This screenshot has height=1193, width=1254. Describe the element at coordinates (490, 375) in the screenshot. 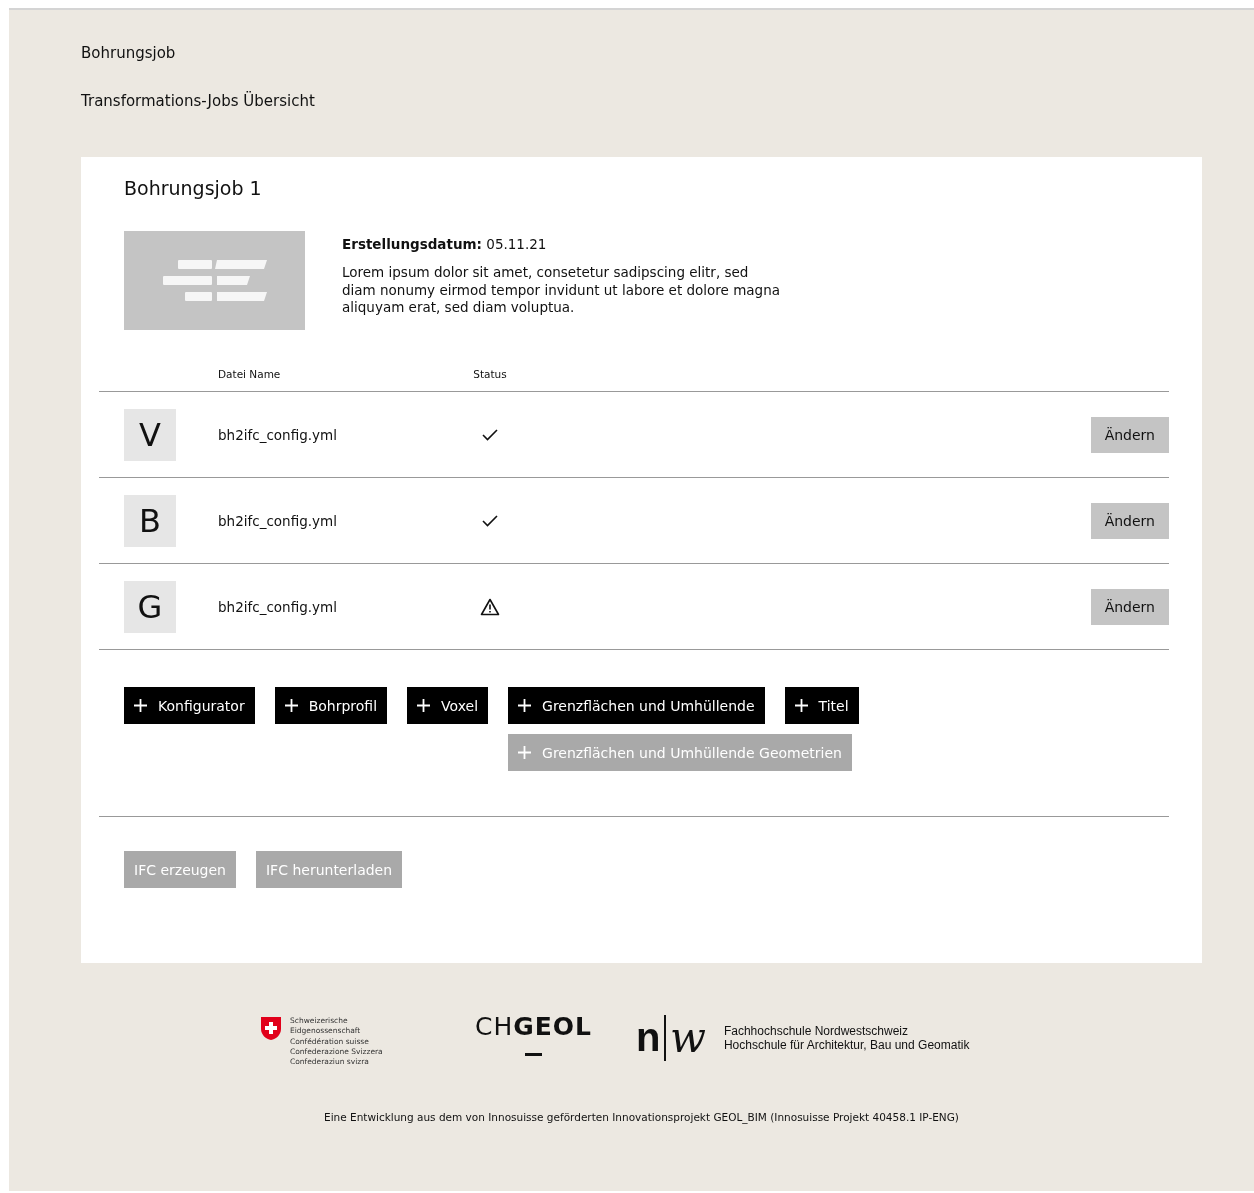

I see `column-header: Status` at that location.